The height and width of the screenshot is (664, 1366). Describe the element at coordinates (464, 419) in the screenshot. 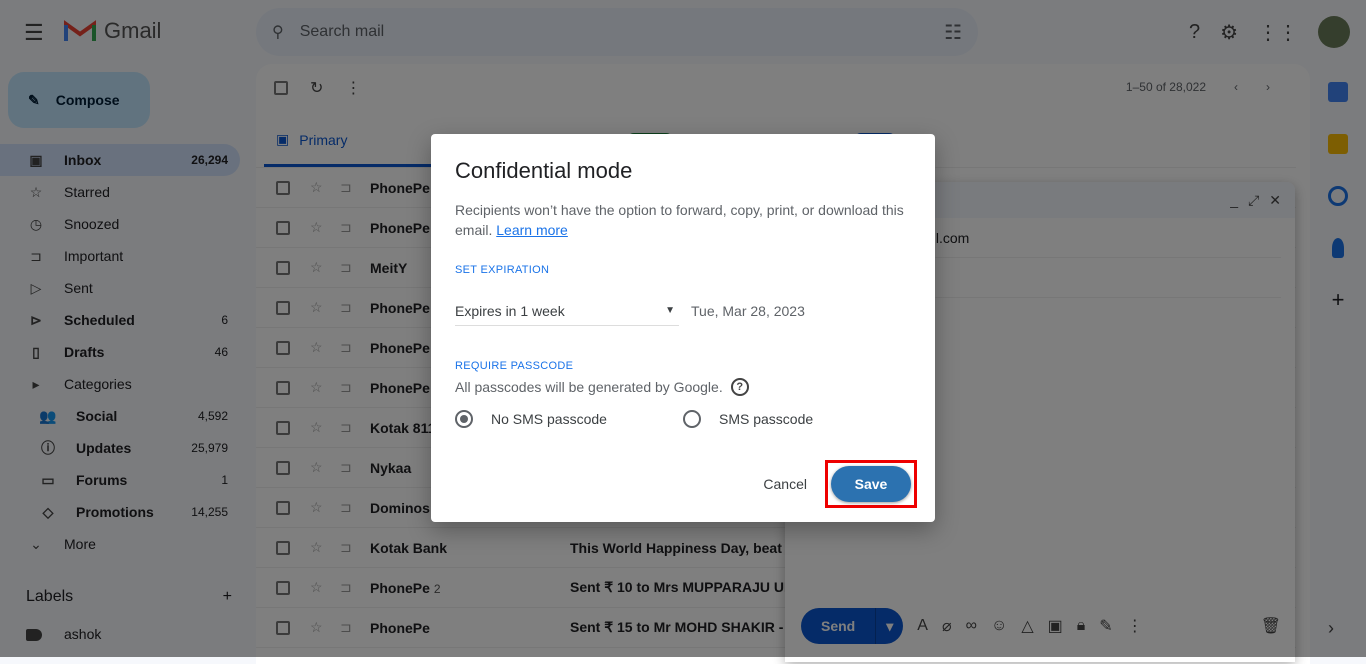

I see `radio-selected-icon` at that location.